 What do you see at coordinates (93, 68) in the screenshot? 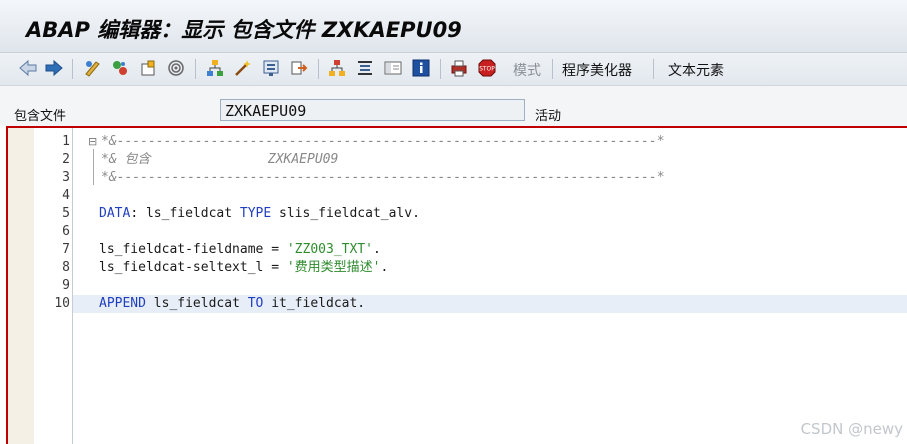
I see `display-change-icon` at bounding box center [93, 68].